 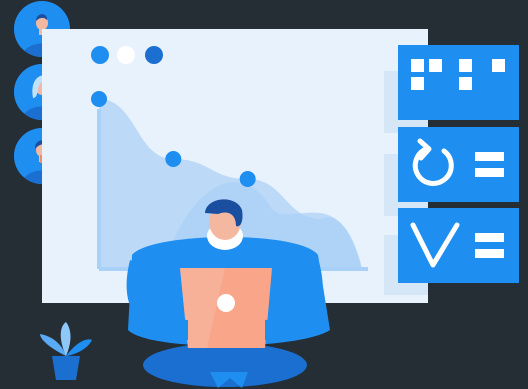 What do you see at coordinates (66, 351) in the screenshot?
I see `plant-icon` at bounding box center [66, 351].